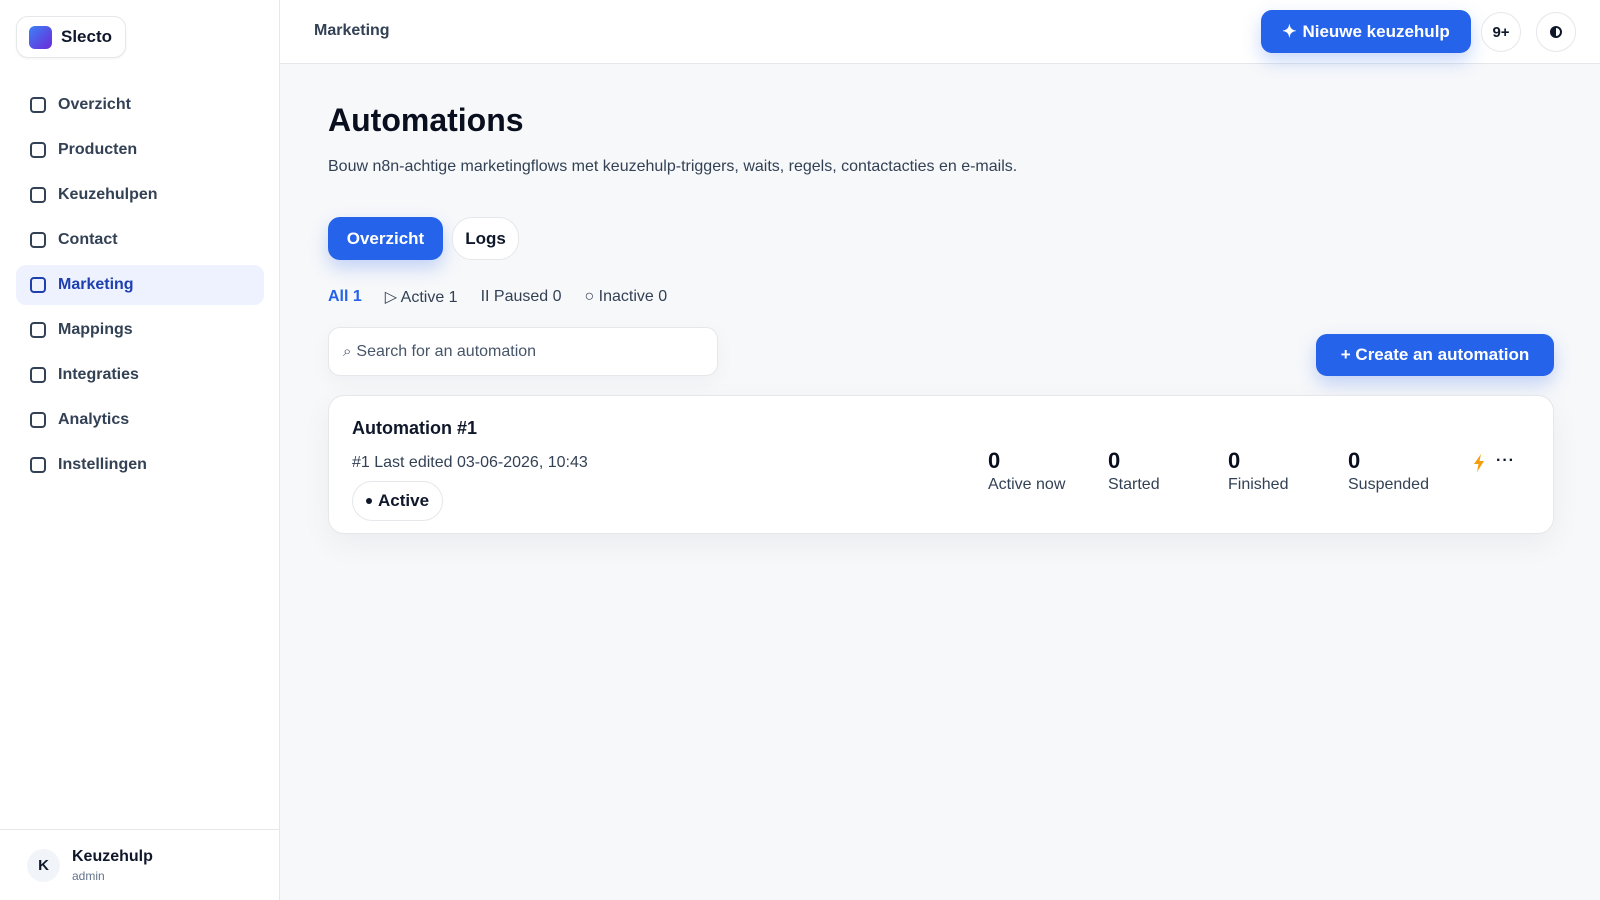 This screenshot has width=1600, height=900. I want to click on status-badge: Active, so click(398, 501).